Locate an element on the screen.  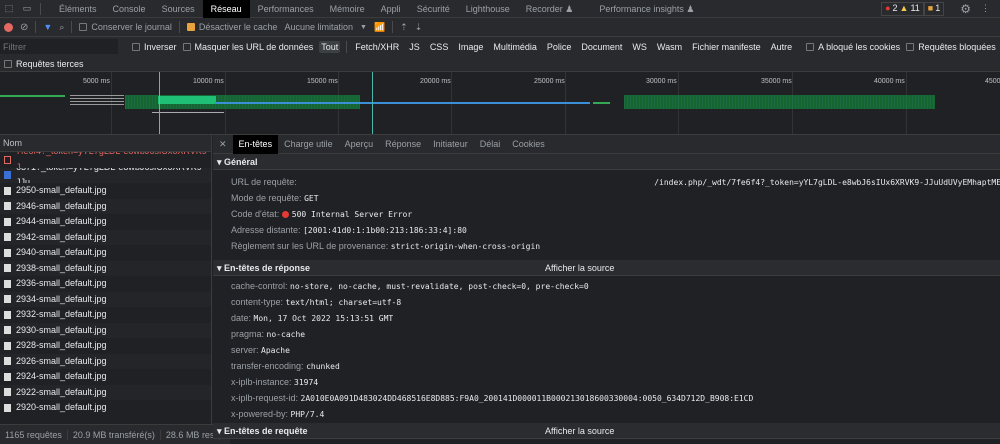
request-row: 2924-small_default.jpg is located at coordinates (105, 377).